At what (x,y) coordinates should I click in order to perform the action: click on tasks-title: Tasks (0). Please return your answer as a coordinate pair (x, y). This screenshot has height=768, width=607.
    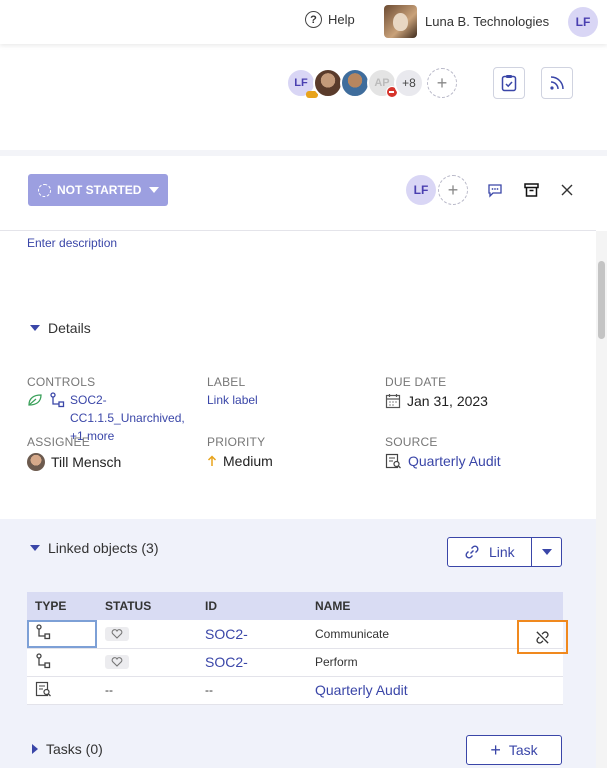
    Looking at the image, I should click on (74, 749).